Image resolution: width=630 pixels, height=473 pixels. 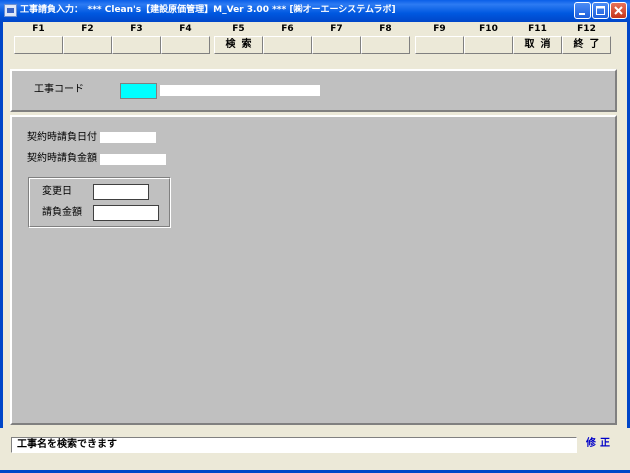 What do you see at coordinates (537, 45) in the screenshot?
I see `cancel-button: 取消` at bounding box center [537, 45].